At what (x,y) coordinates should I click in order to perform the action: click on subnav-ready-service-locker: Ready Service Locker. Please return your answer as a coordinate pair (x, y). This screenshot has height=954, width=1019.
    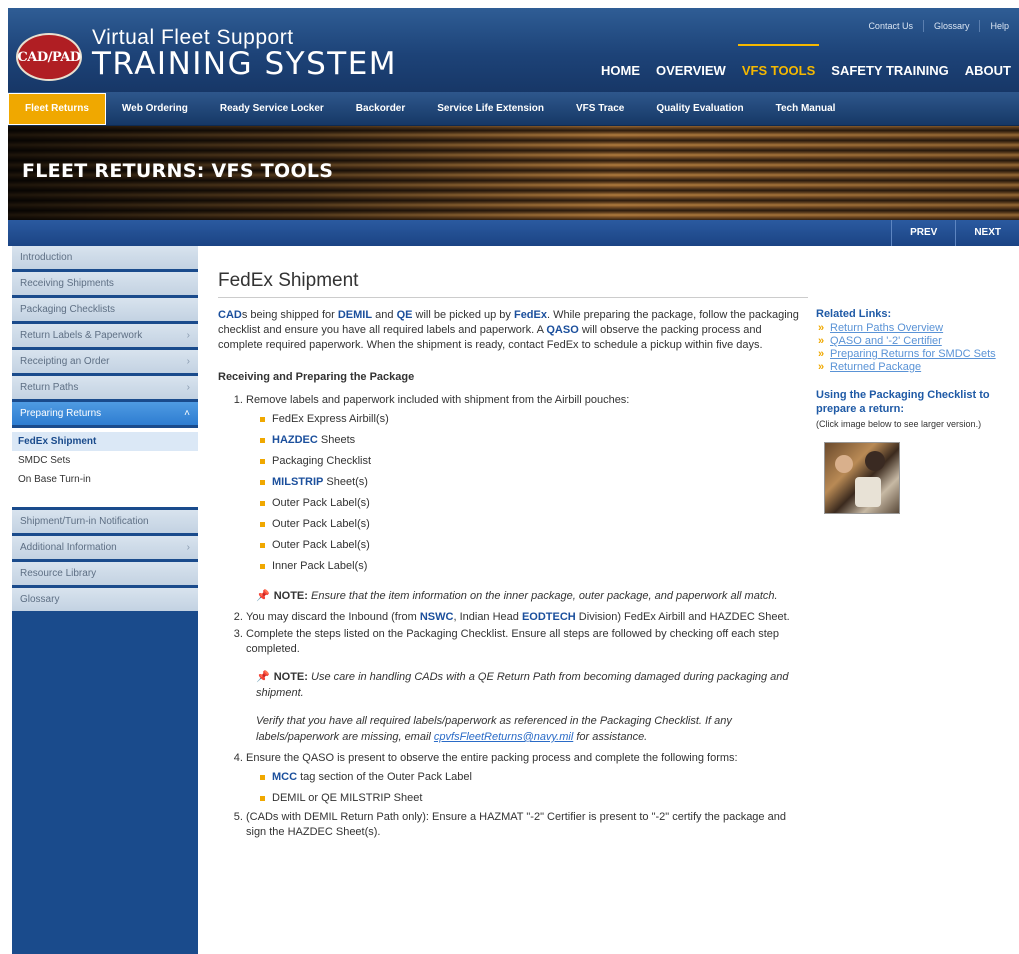
    Looking at the image, I should click on (272, 109).